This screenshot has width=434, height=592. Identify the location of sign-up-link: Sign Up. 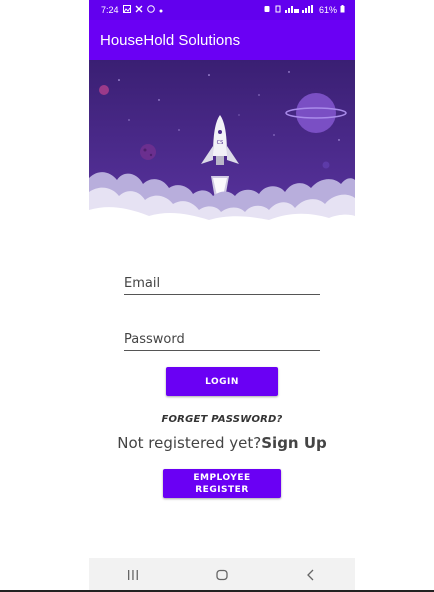
(294, 443).